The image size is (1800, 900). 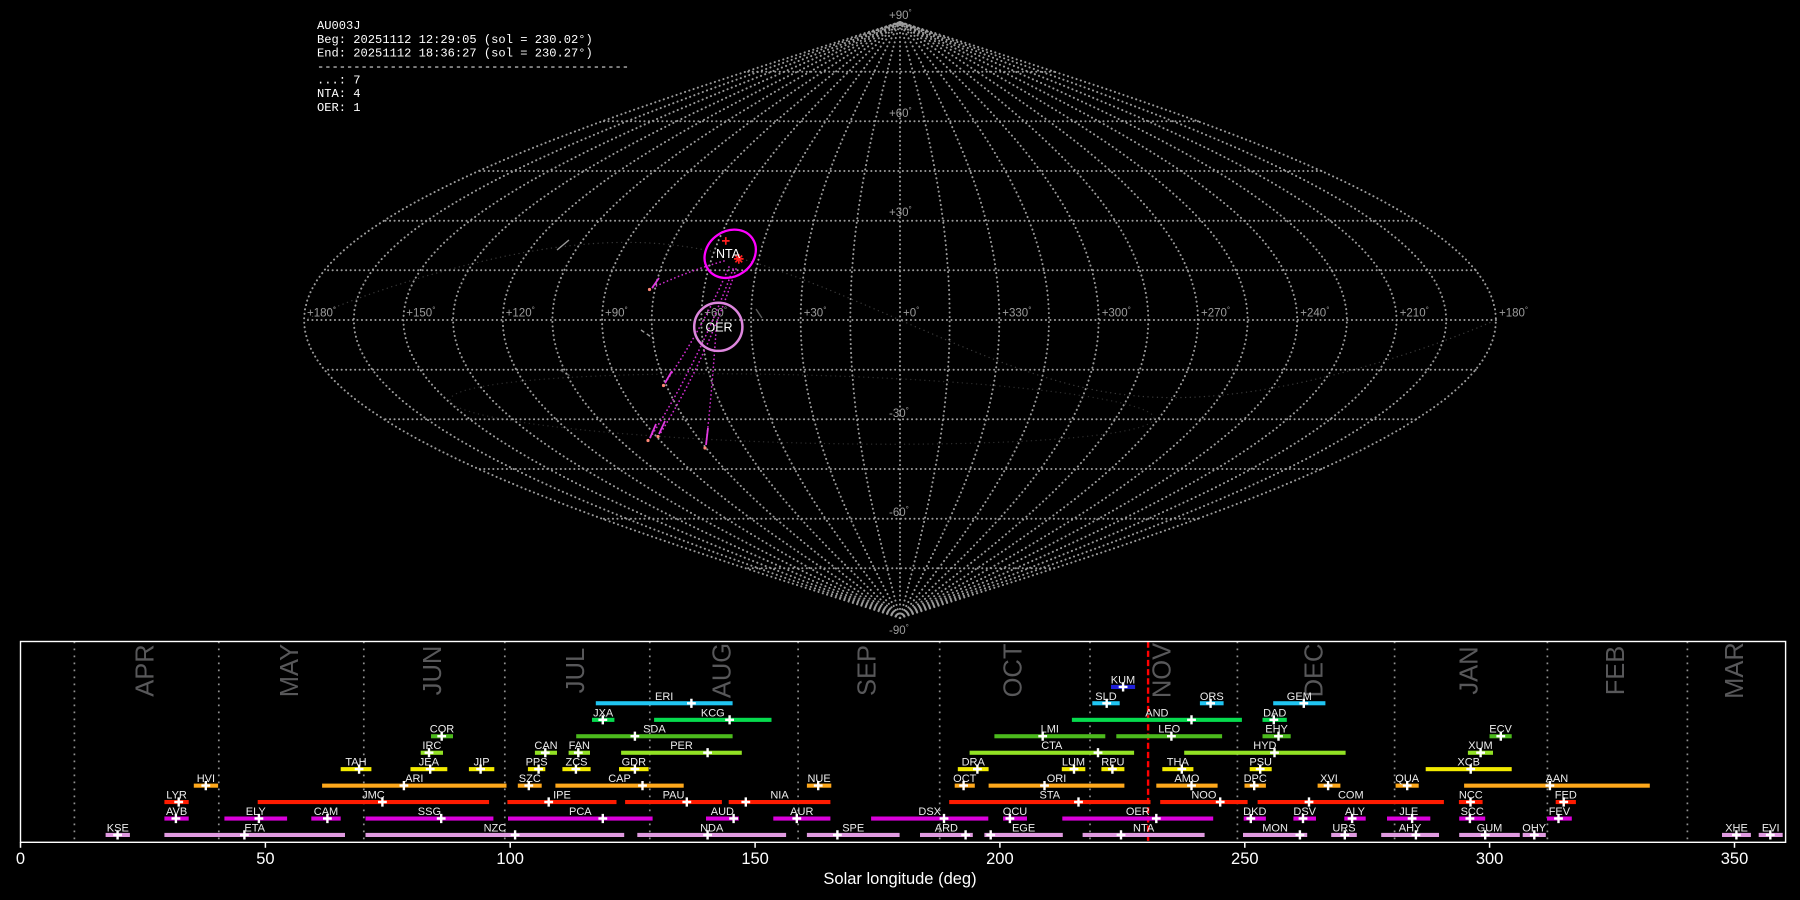 What do you see at coordinates (654, 730) in the screenshot?
I see `svg-text: SDA` at bounding box center [654, 730].